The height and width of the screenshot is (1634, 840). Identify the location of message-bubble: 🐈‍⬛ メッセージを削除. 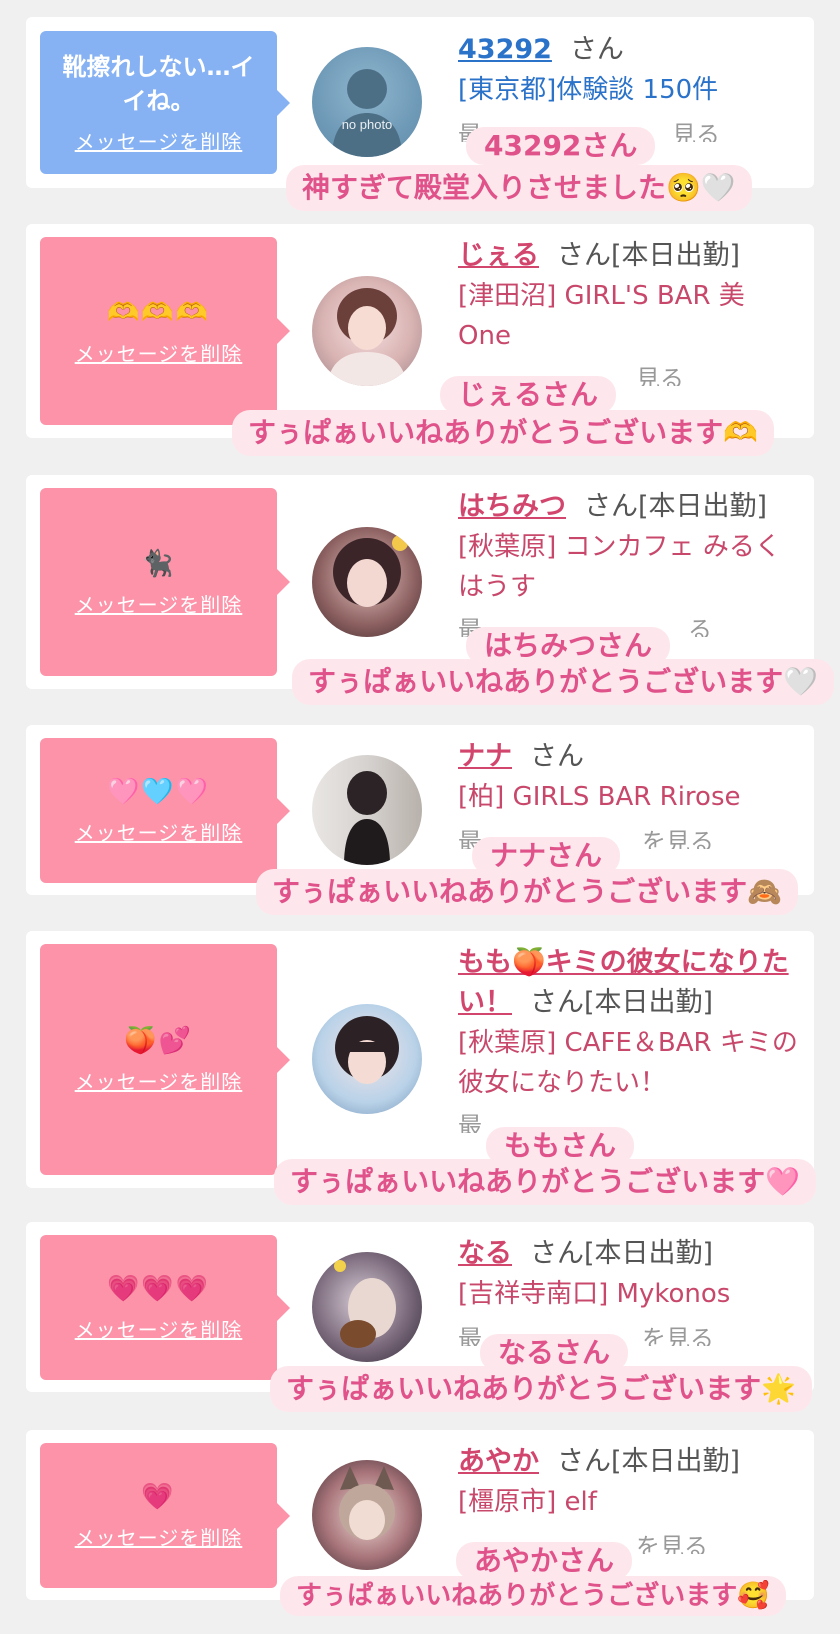
(165, 582).